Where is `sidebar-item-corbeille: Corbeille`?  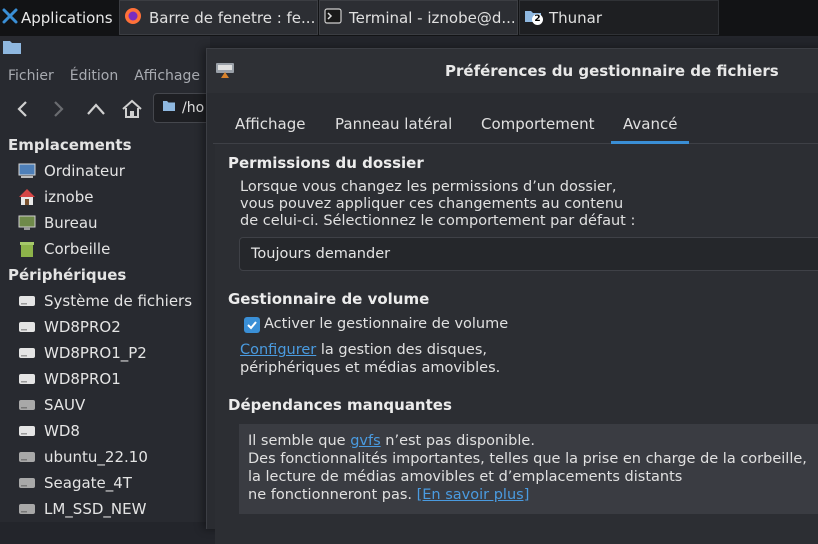 sidebar-item-corbeille: Corbeille is located at coordinates (105, 249).